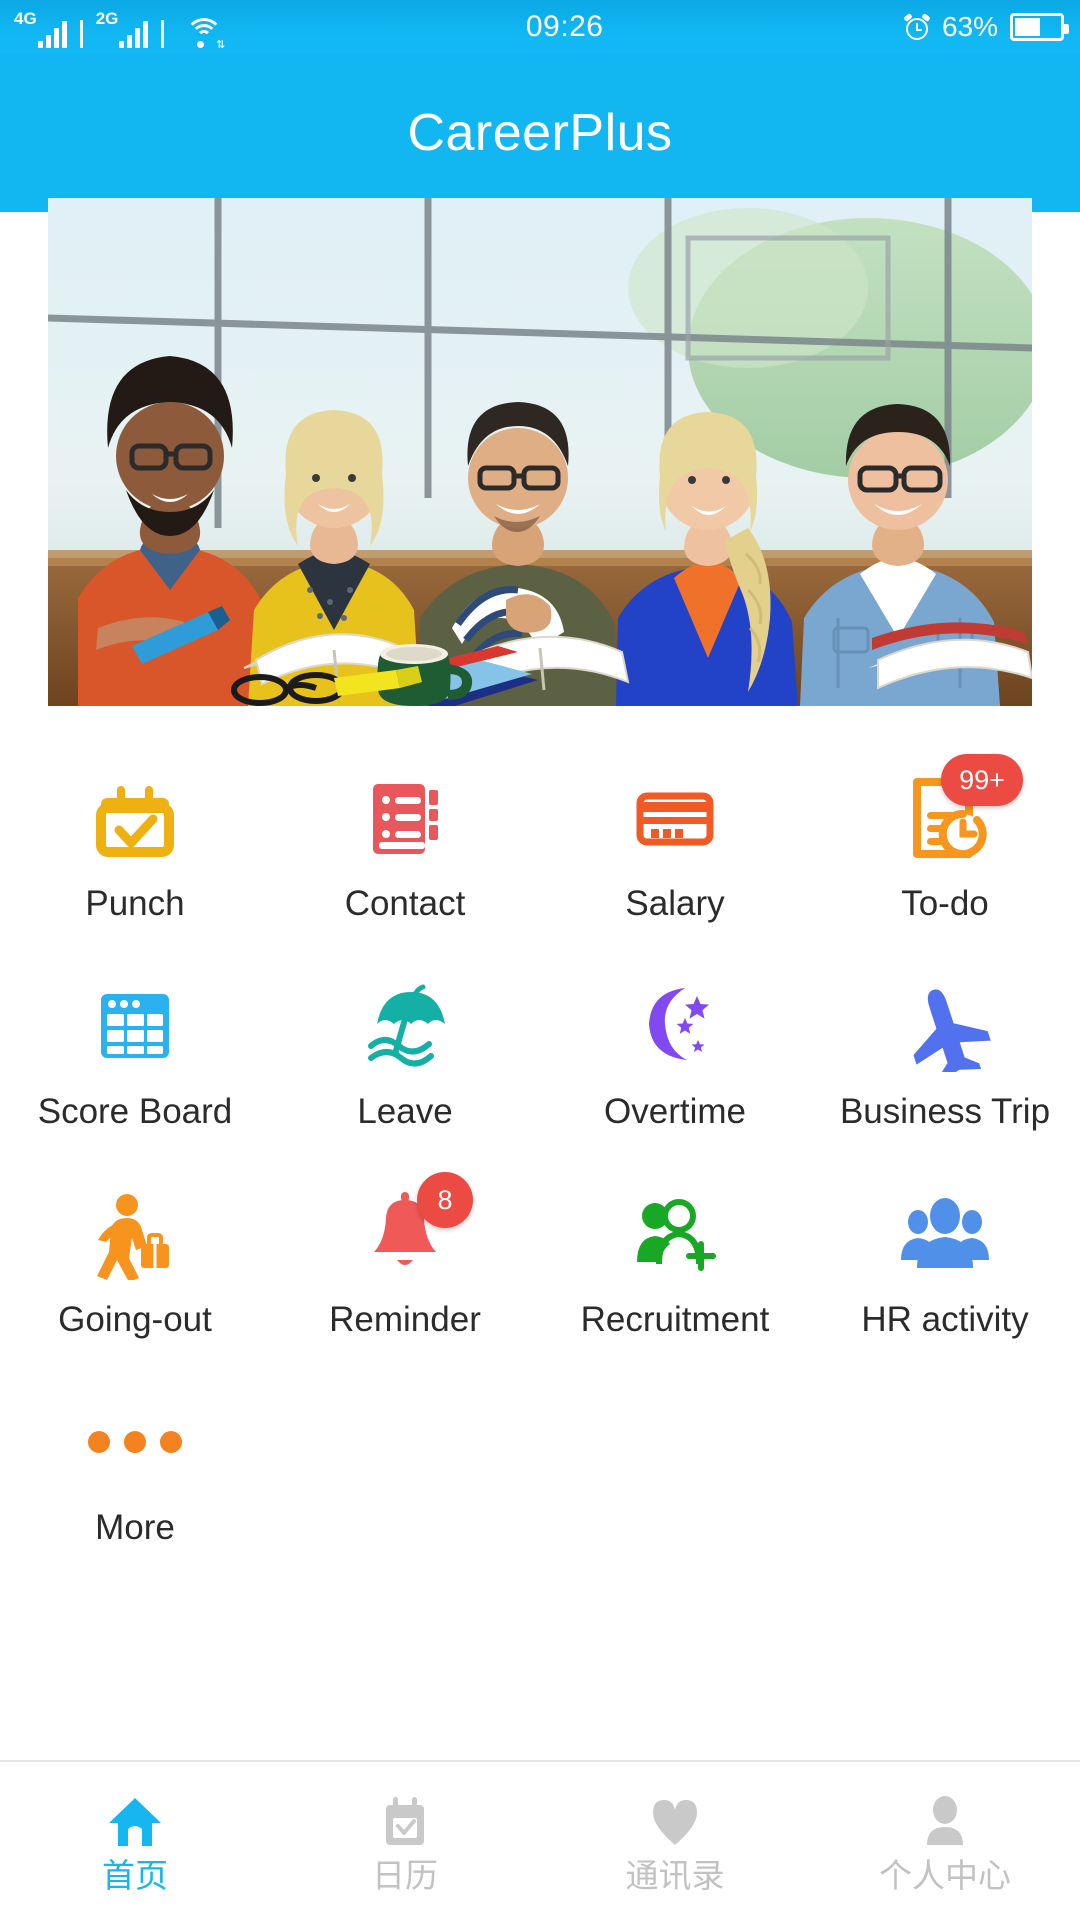 This screenshot has width=1080, height=1920. What do you see at coordinates (969, 26) in the screenshot?
I see `battery-percent-label: 63%` at bounding box center [969, 26].